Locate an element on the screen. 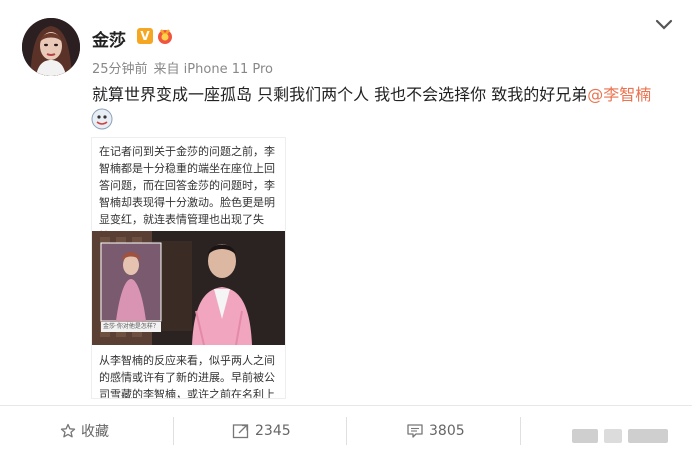 This screenshot has height=454, width=692. emoji-icon is located at coordinates (102, 119).